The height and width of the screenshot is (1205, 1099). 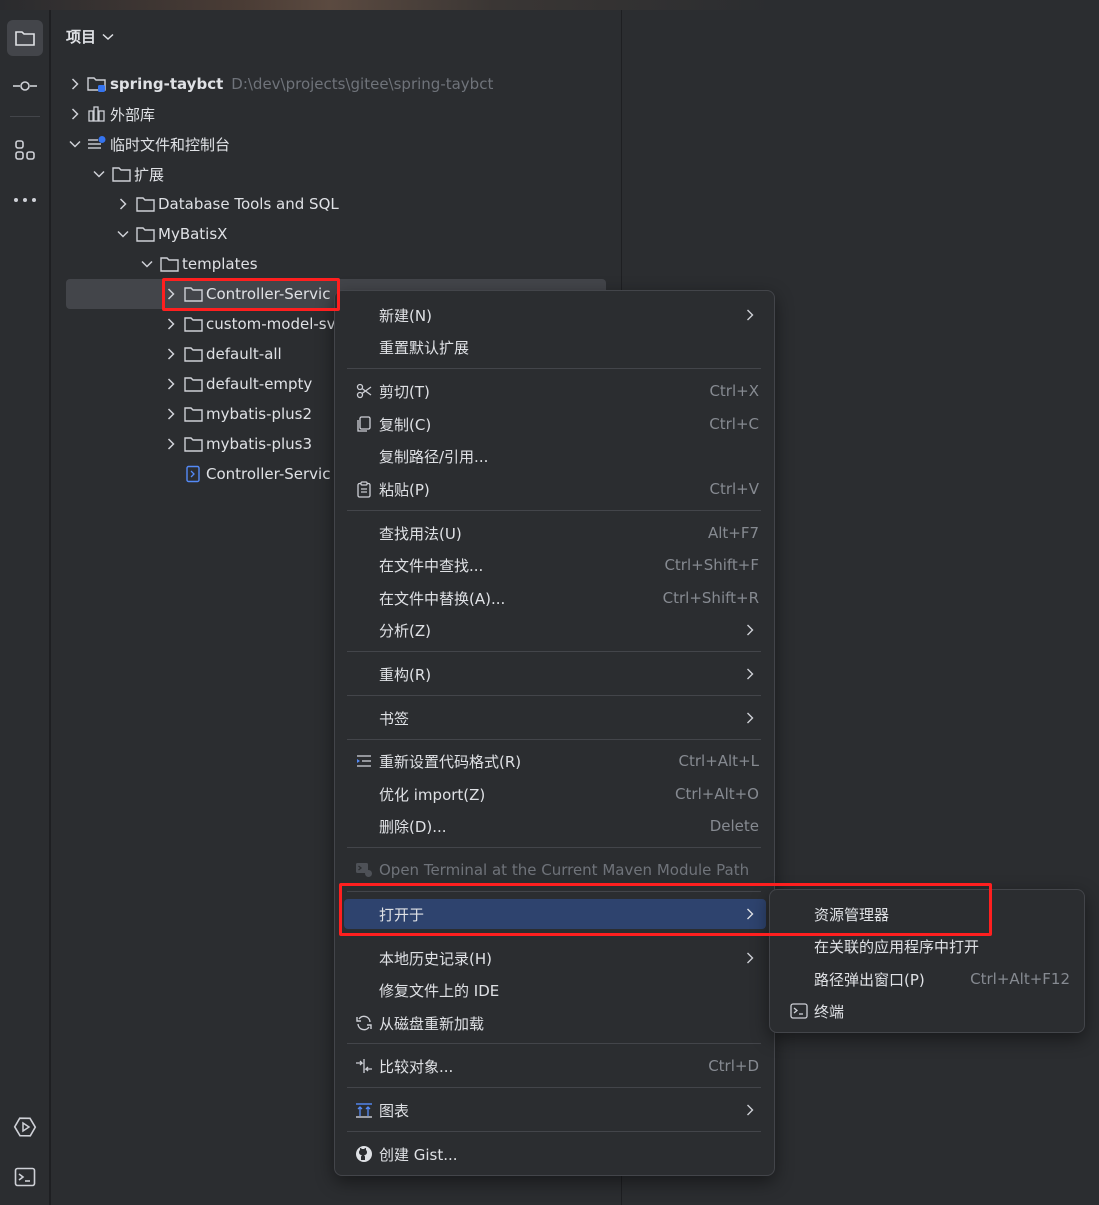 I want to click on menu-item-label: 重置默认扩展, so click(x=424, y=347).